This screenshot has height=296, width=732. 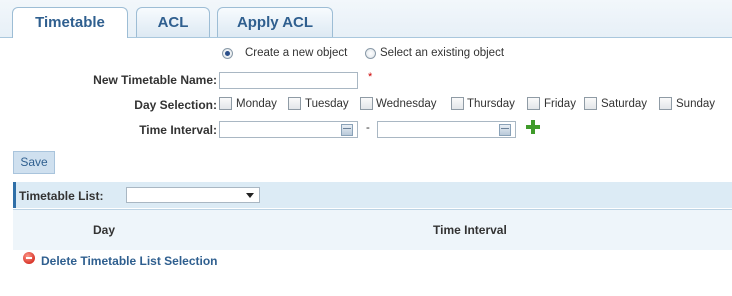 What do you see at coordinates (256, 104) in the screenshot?
I see `checkbox-monday-label: Monday` at bounding box center [256, 104].